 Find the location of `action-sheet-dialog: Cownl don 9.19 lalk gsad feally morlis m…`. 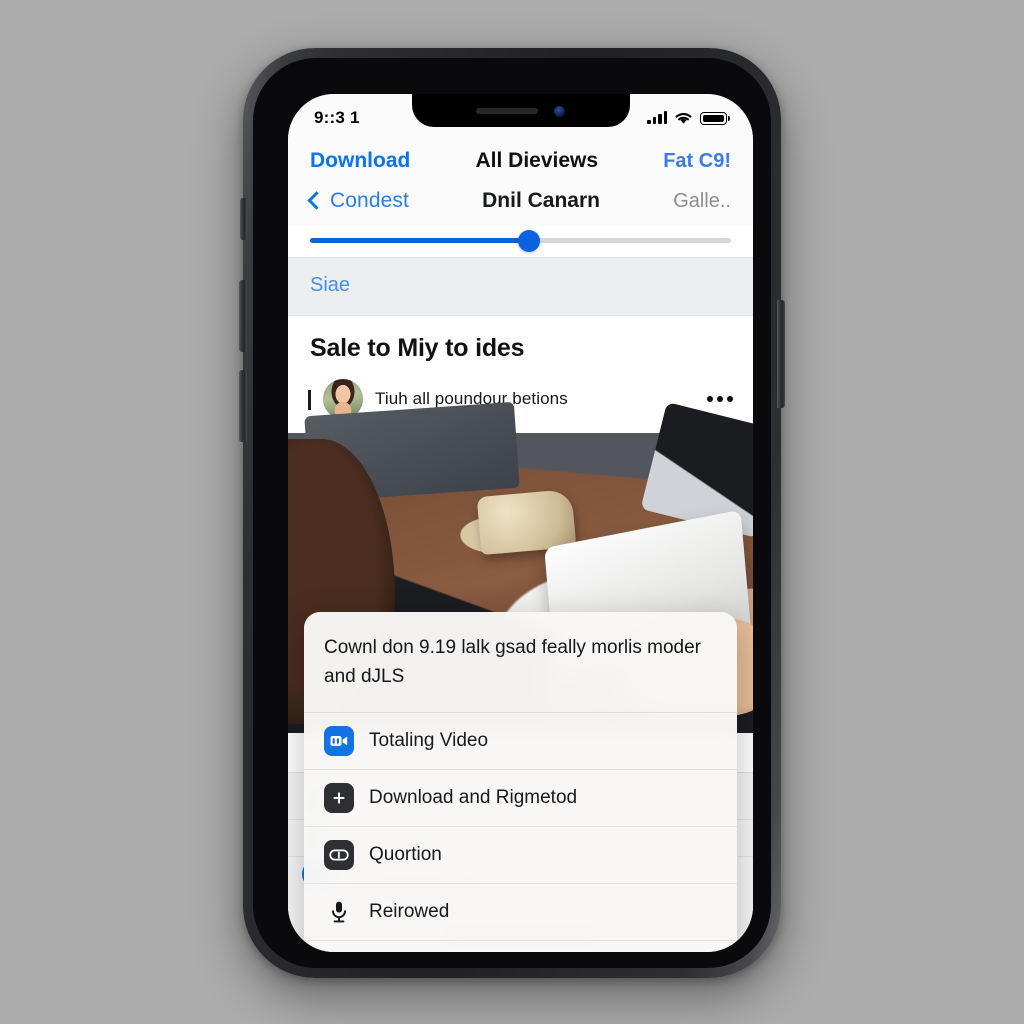

action-sheet-dialog: Cownl don 9.19 lalk gsad feally morlis m… is located at coordinates (520, 782).